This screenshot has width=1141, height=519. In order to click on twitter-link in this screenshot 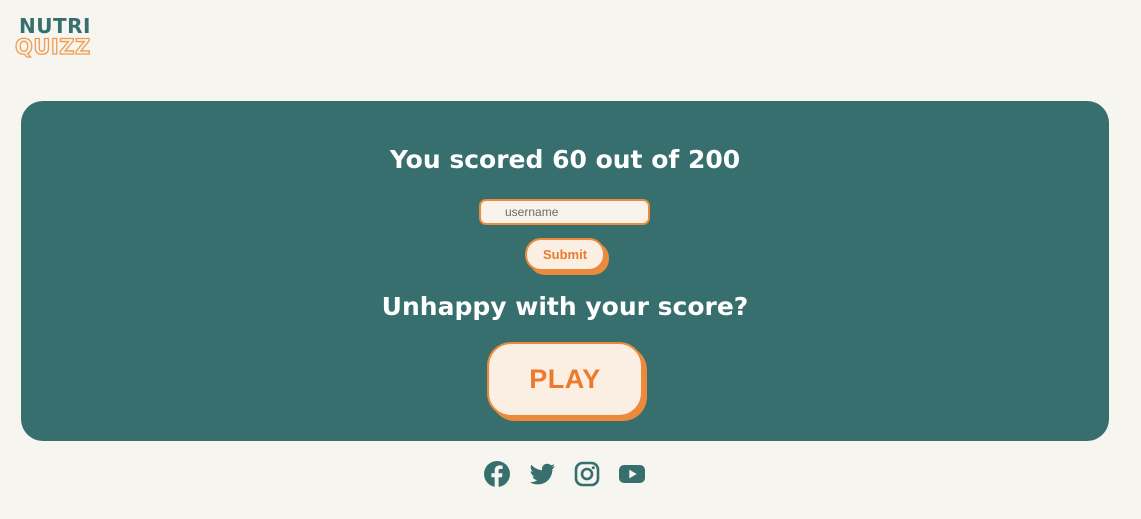, I will do `click(542, 474)`.